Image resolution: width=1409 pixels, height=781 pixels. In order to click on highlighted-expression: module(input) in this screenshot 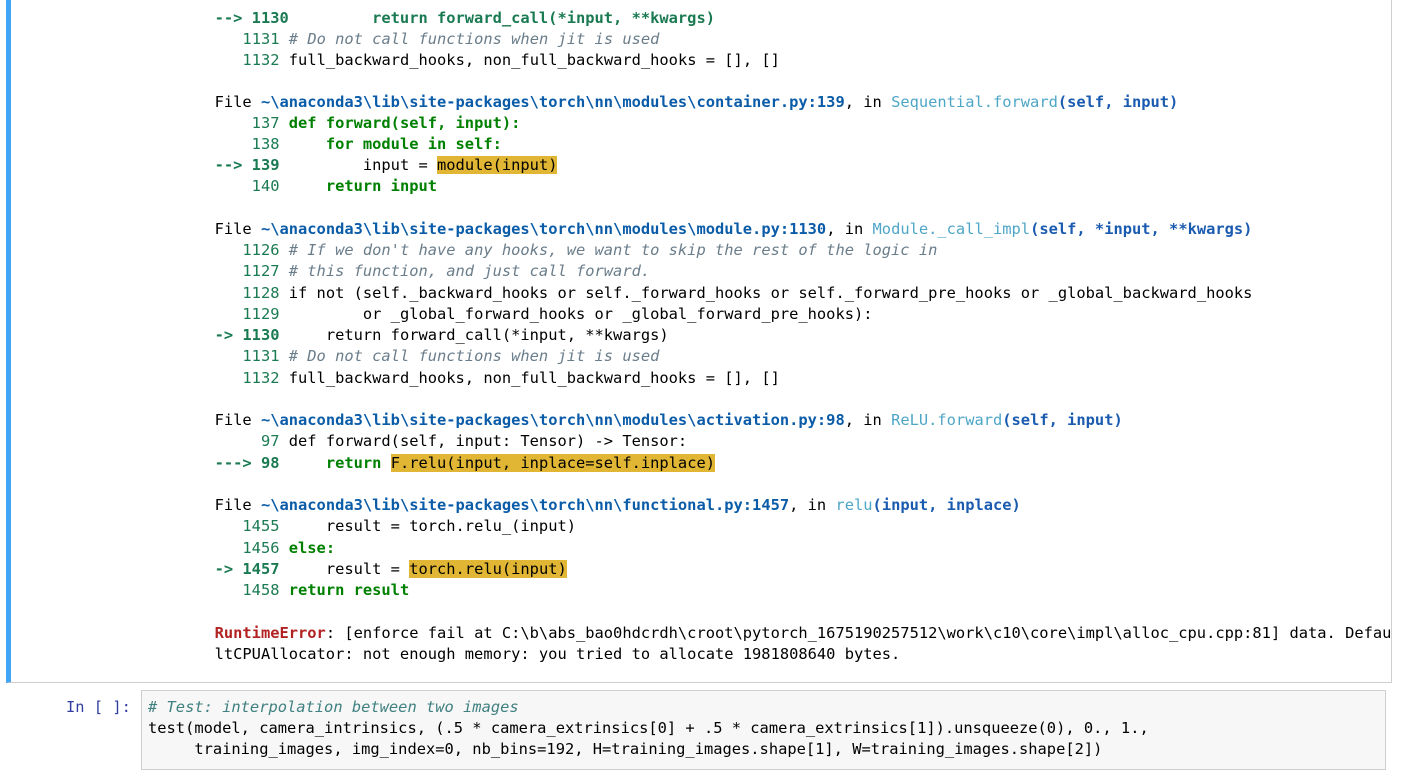, I will do `click(497, 165)`.